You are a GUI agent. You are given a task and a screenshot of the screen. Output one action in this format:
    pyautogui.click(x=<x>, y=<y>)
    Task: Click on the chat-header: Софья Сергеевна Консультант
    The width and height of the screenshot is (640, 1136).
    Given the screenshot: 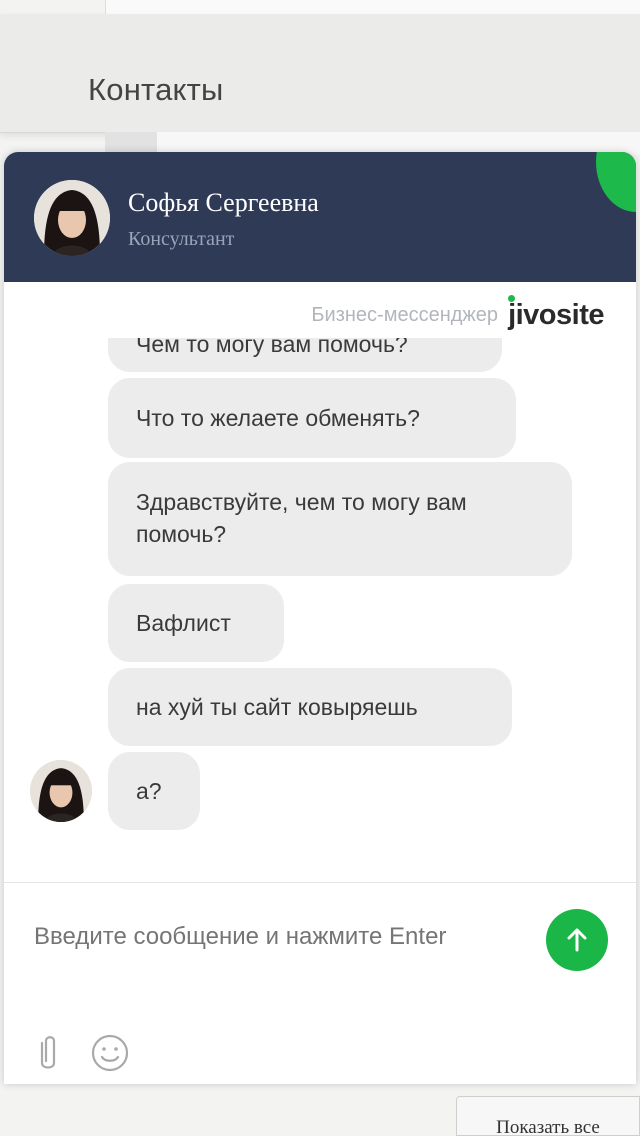 What is the action you would take?
    pyautogui.click(x=320, y=217)
    